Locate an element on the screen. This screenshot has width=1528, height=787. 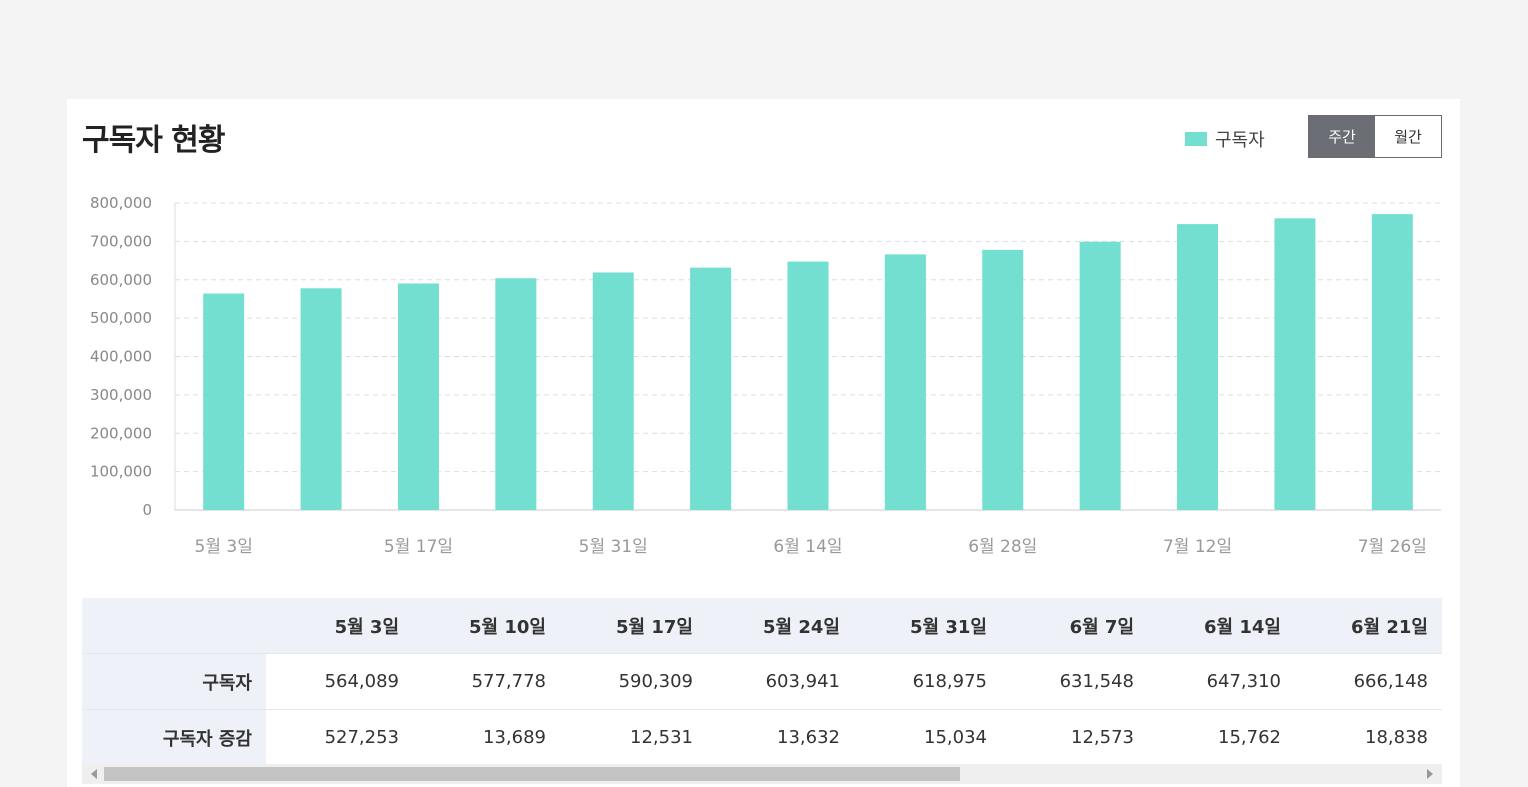
x-tick-label: 5월 3일 is located at coordinates (224, 547).